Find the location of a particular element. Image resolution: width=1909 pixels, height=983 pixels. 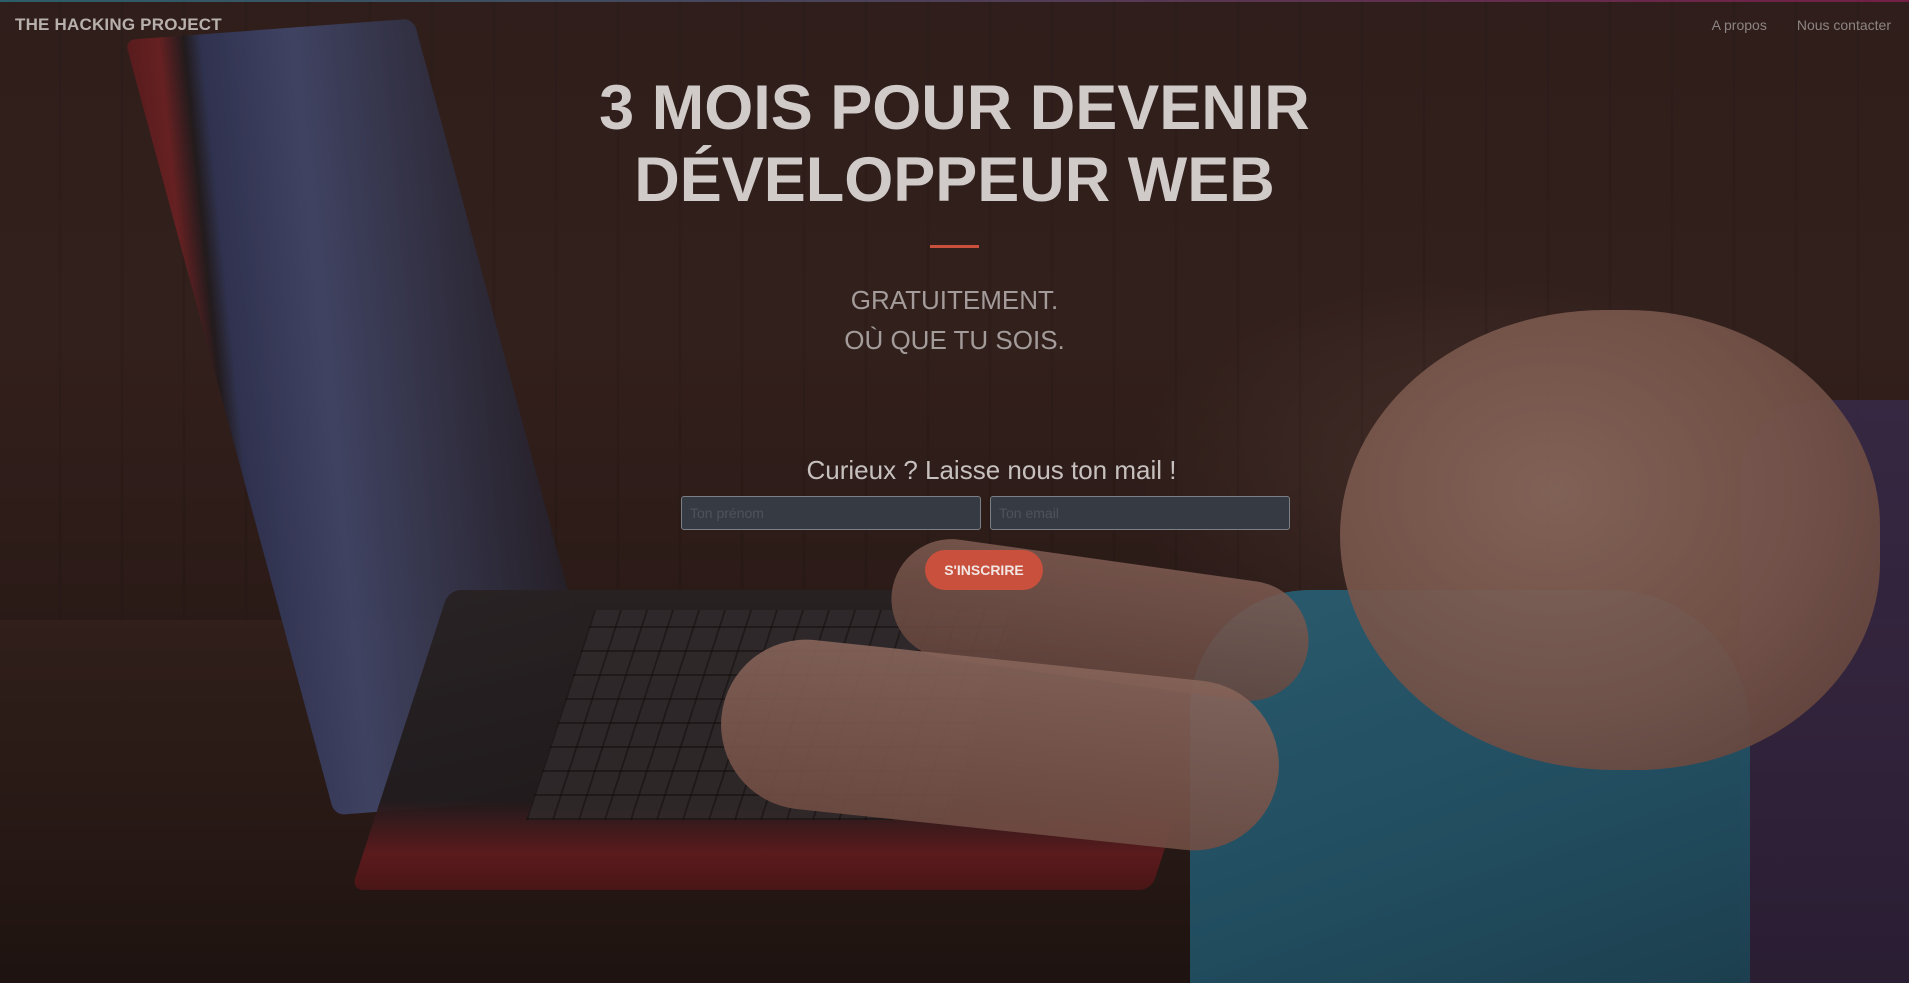

subtitle-line2: OÙ QUE TU SOIS. is located at coordinates (954, 340).